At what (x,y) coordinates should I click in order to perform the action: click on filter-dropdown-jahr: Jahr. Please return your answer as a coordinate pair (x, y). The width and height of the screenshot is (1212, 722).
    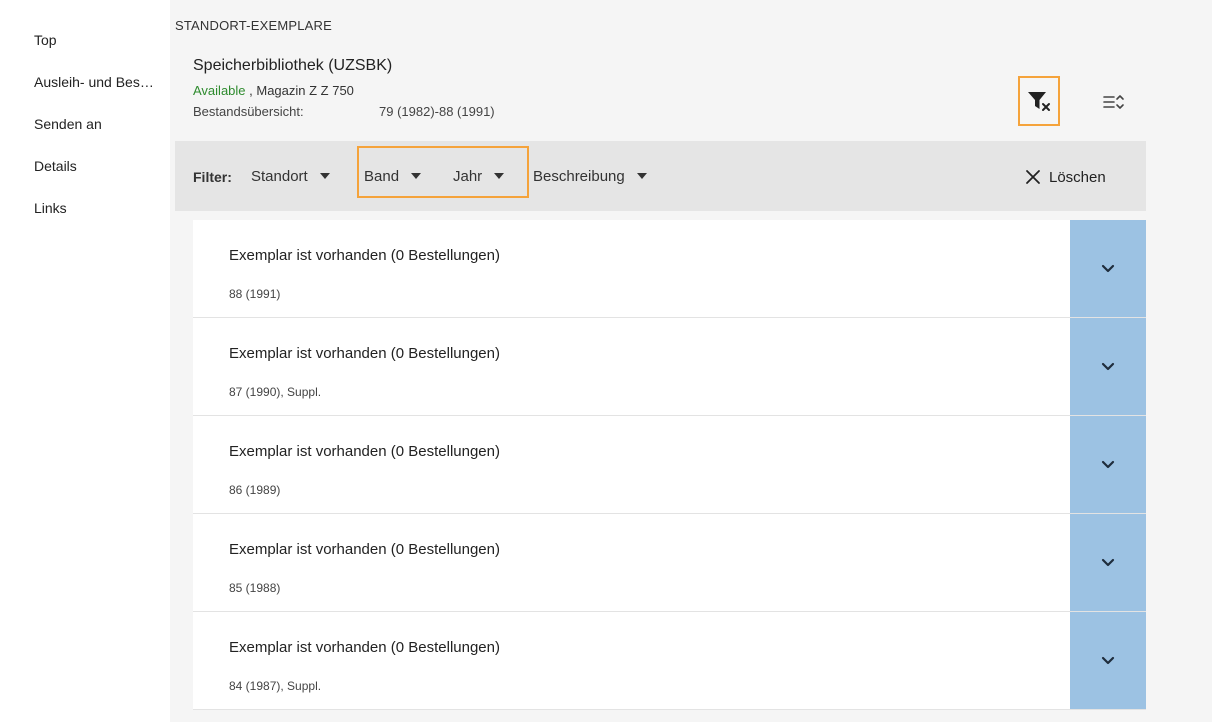
    Looking at the image, I should click on (479, 176).